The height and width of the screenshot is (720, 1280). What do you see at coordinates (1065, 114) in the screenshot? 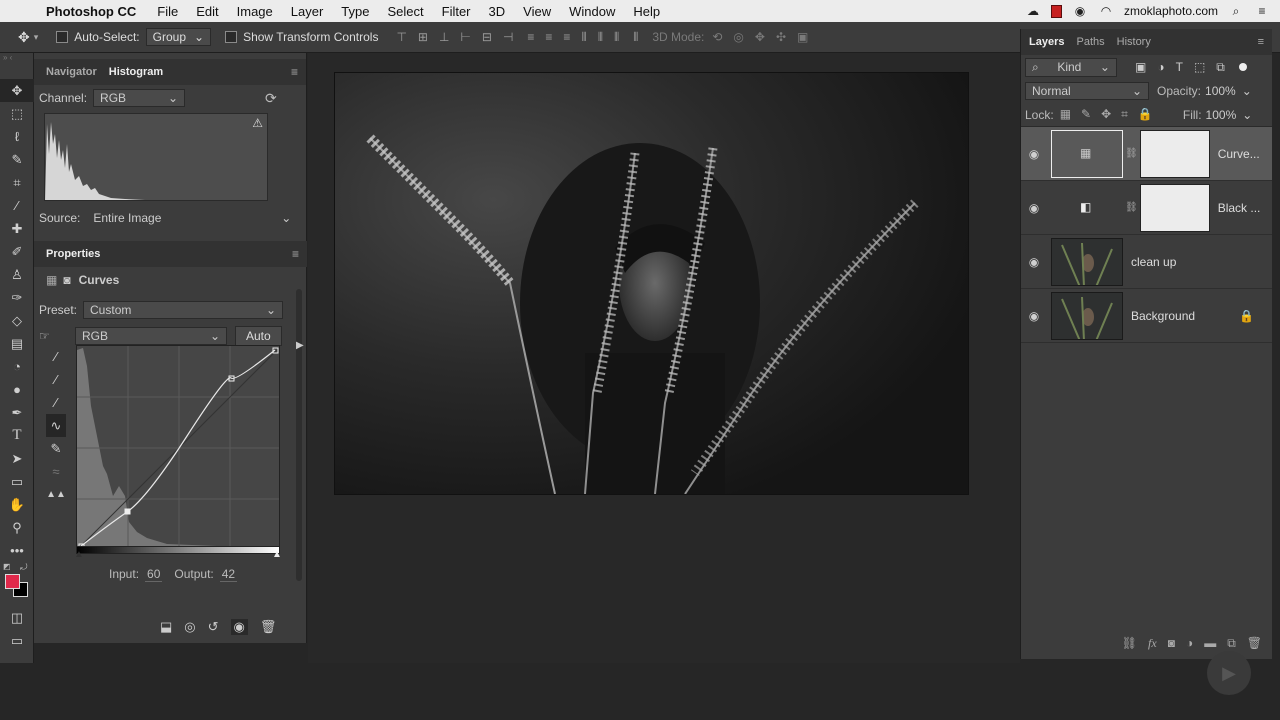
I see `lock-transparent-icon: ▦` at bounding box center [1065, 114].